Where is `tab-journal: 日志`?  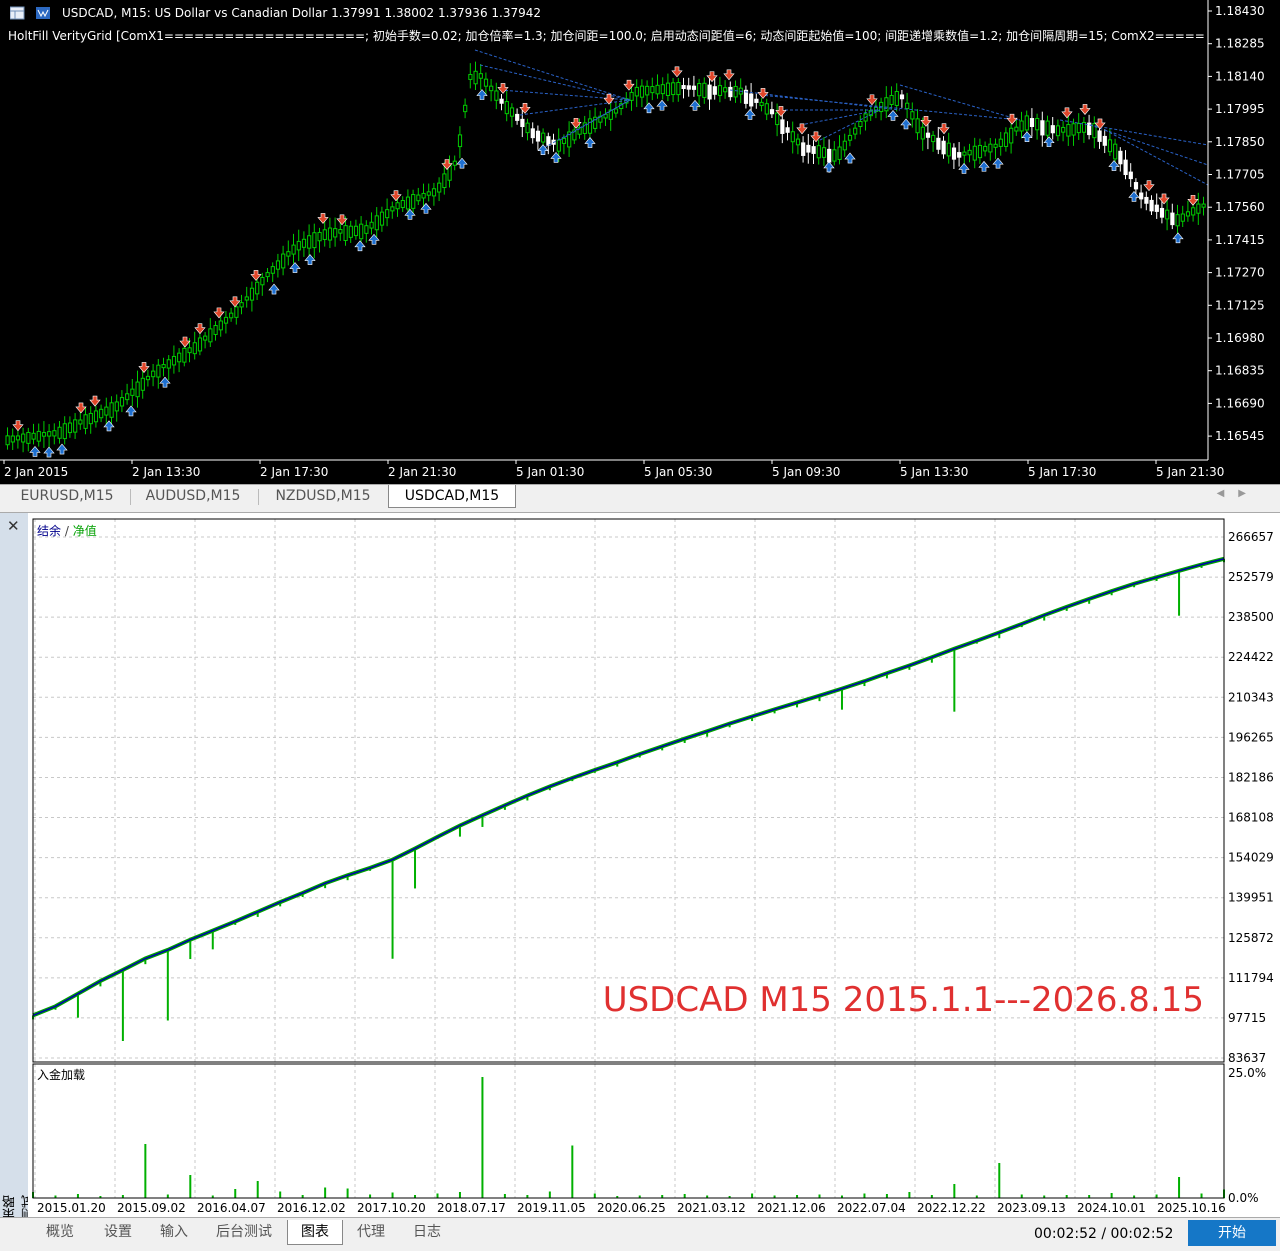
tab-journal: 日志 is located at coordinates (427, 1232).